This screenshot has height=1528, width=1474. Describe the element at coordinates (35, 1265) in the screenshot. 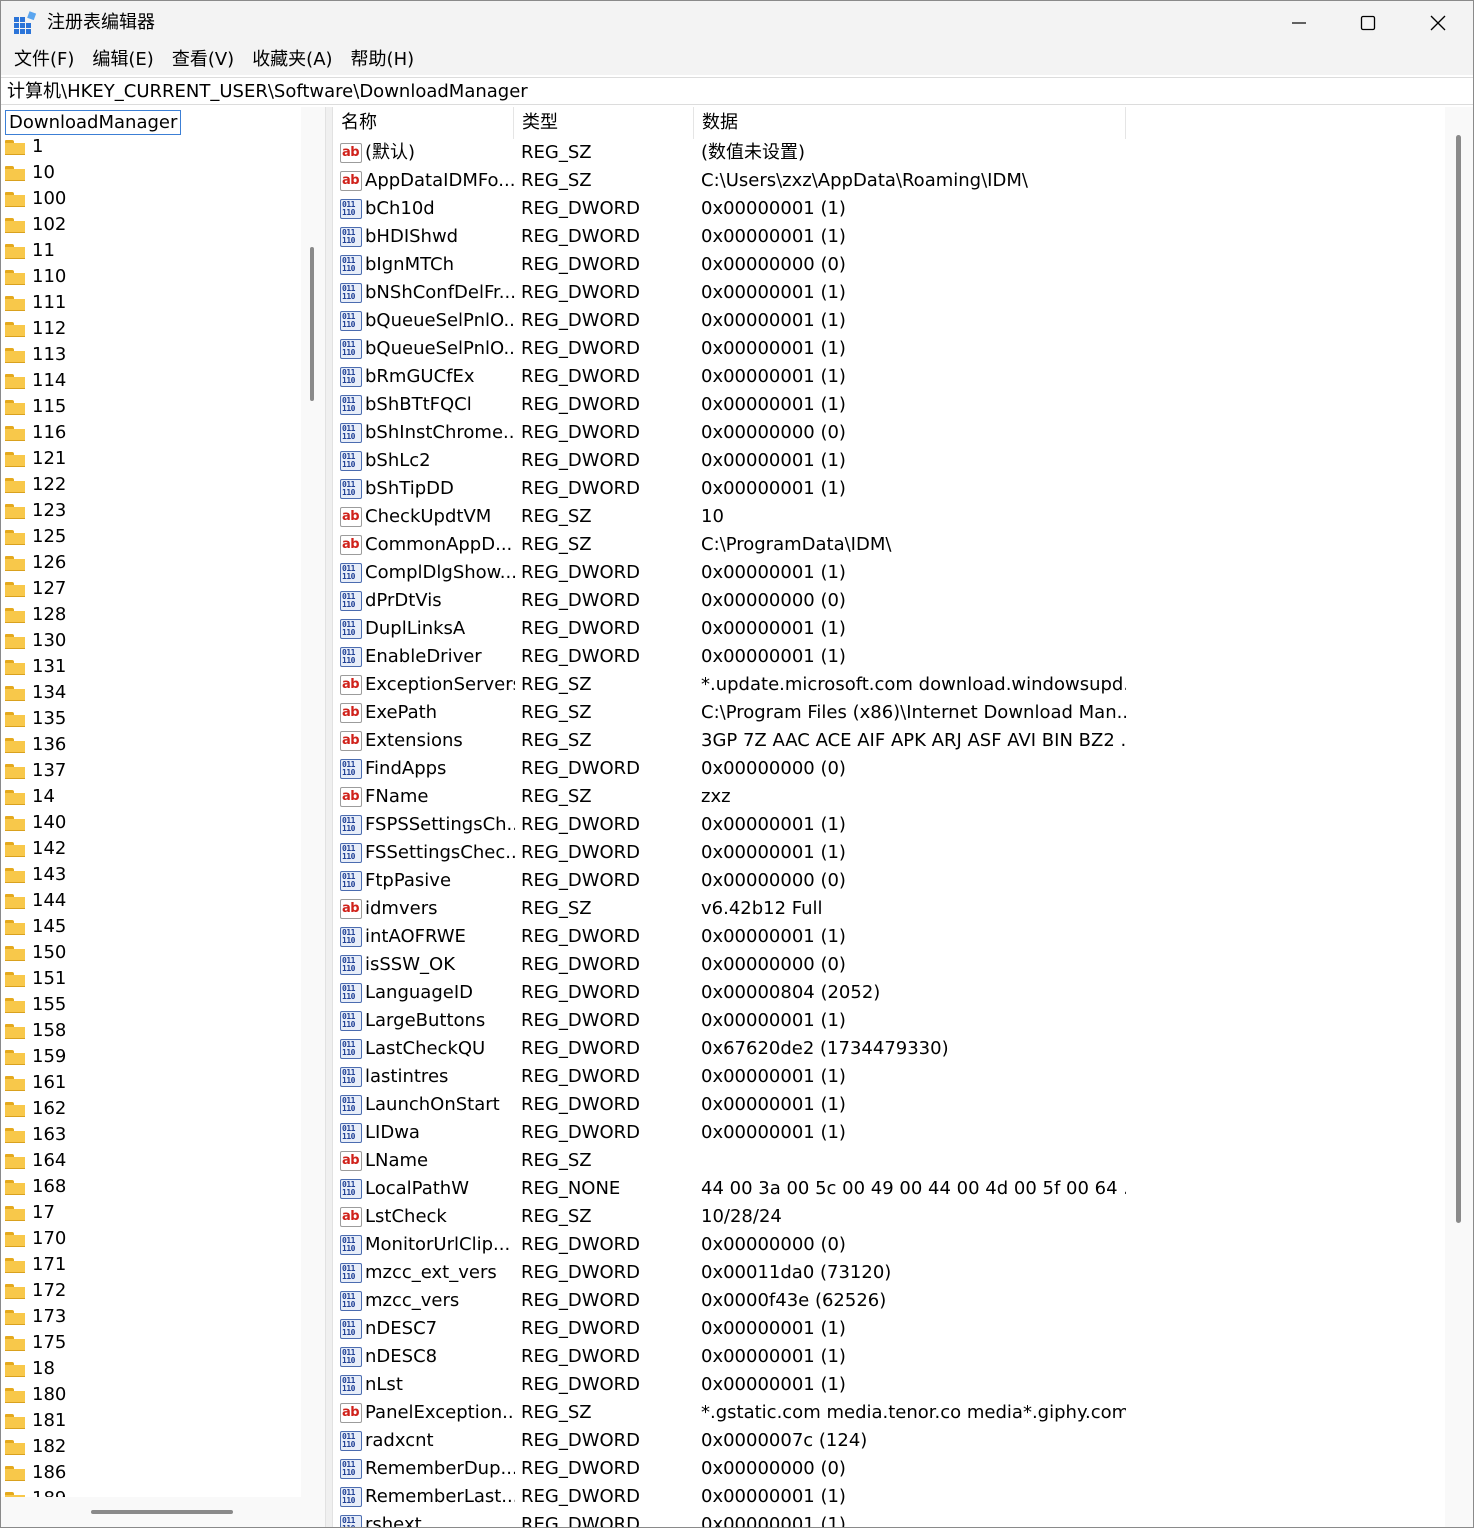

I see `tree-item: 171` at that location.